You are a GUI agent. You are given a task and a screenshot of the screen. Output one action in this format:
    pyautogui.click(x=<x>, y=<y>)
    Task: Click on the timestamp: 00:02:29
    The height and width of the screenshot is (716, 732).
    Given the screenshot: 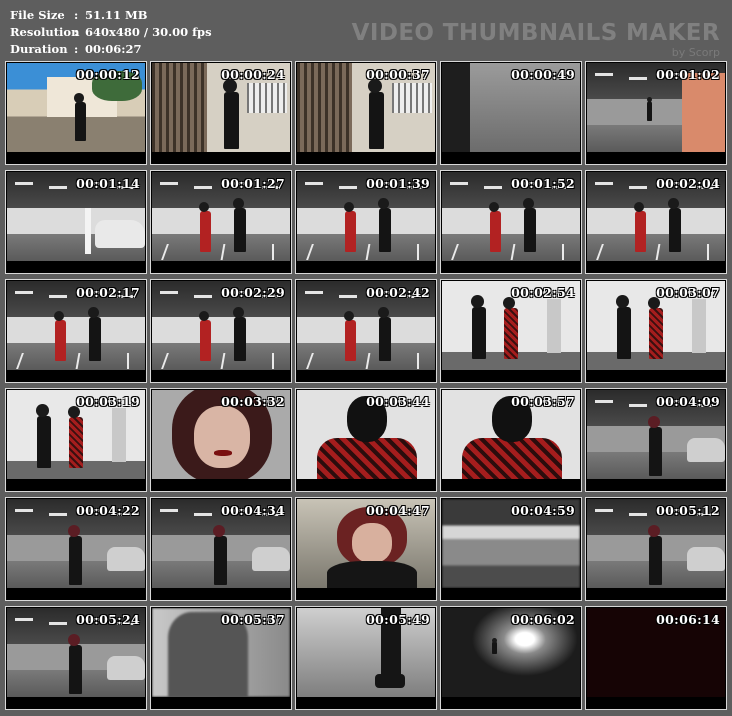 What is the action you would take?
    pyautogui.click(x=253, y=292)
    